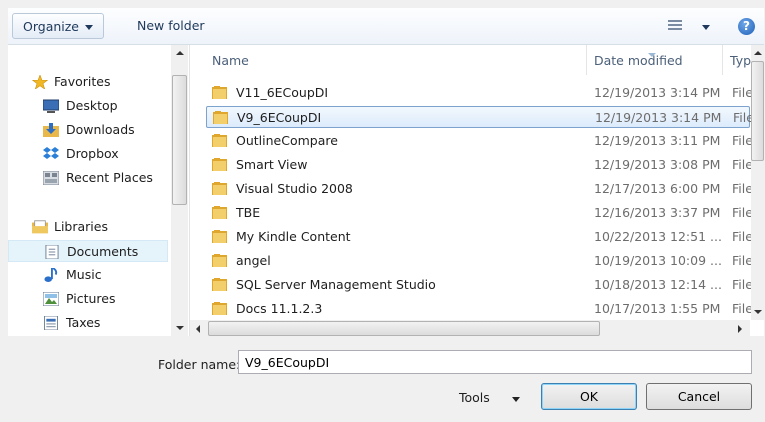 This screenshot has height=422, width=765. Describe the element at coordinates (479, 93) in the screenshot. I see `list-item: V11_6ECoupDI 12/19/2013 3:14 PM File` at that location.